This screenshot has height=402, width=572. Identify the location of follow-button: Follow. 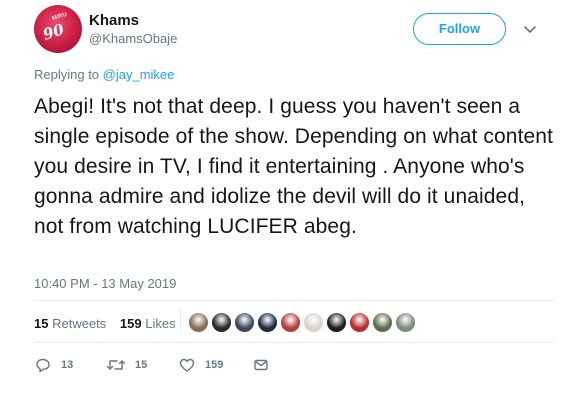
(459, 29).